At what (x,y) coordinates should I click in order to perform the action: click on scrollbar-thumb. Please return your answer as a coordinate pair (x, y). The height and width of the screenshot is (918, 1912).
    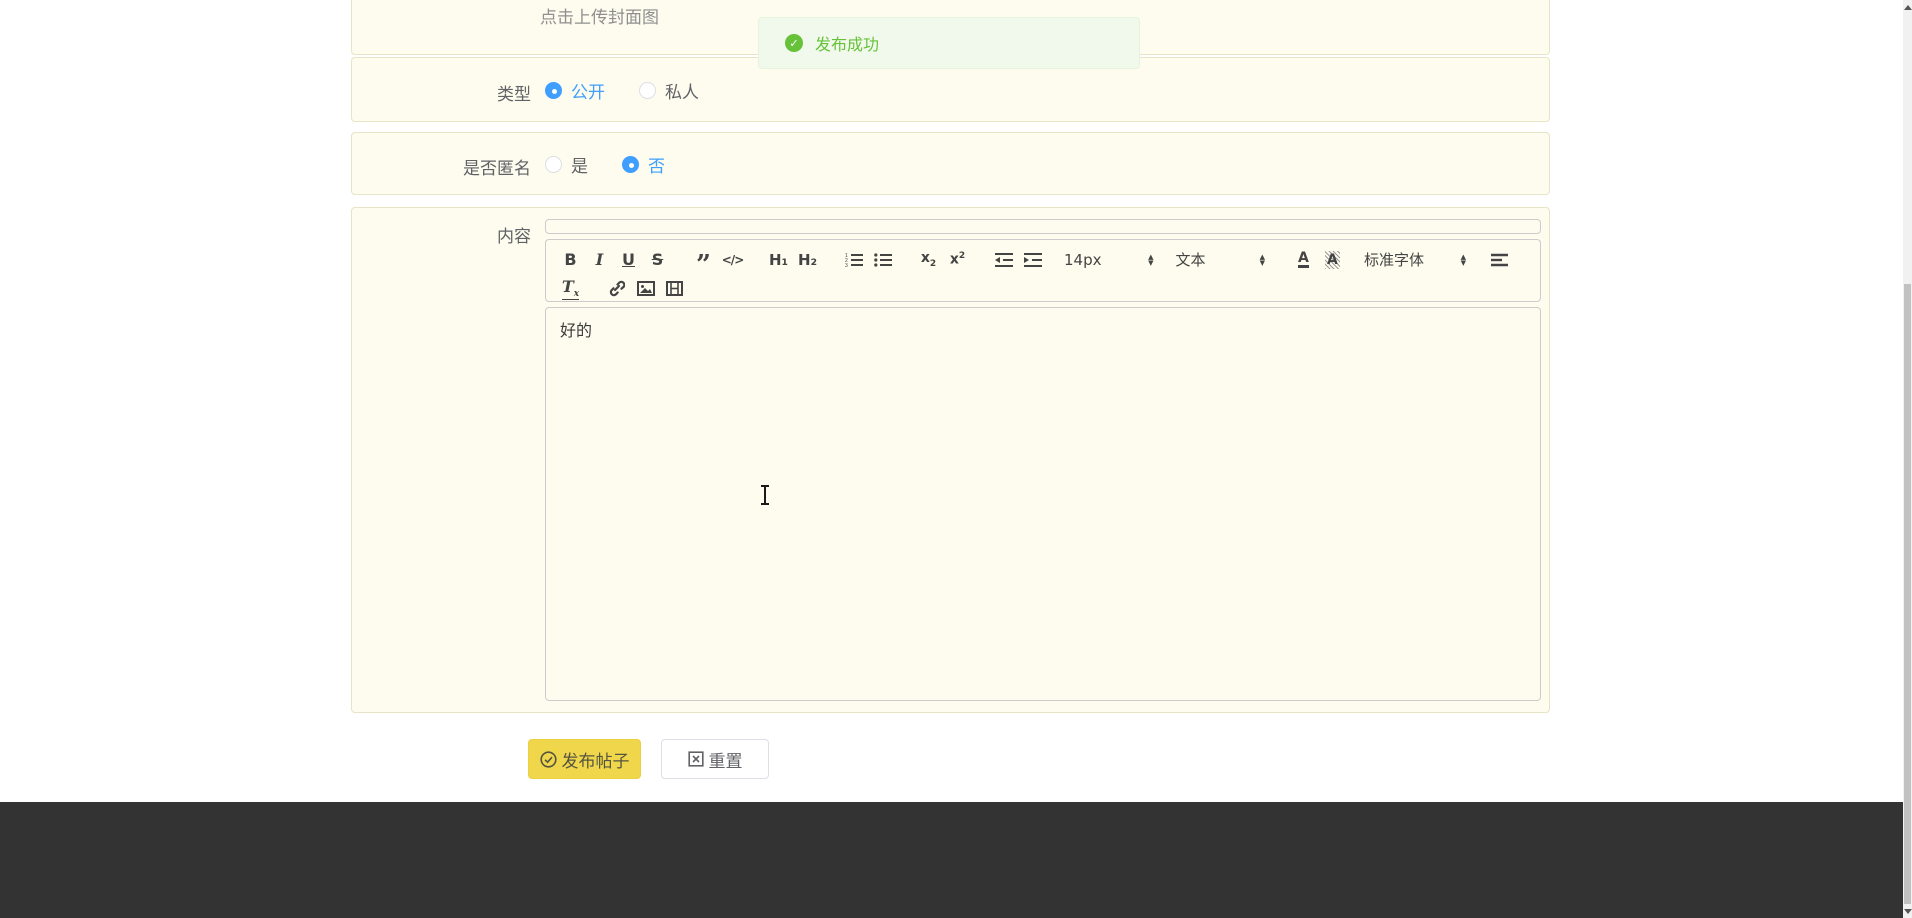
    Looking at the image, I should click on (1907, 594).